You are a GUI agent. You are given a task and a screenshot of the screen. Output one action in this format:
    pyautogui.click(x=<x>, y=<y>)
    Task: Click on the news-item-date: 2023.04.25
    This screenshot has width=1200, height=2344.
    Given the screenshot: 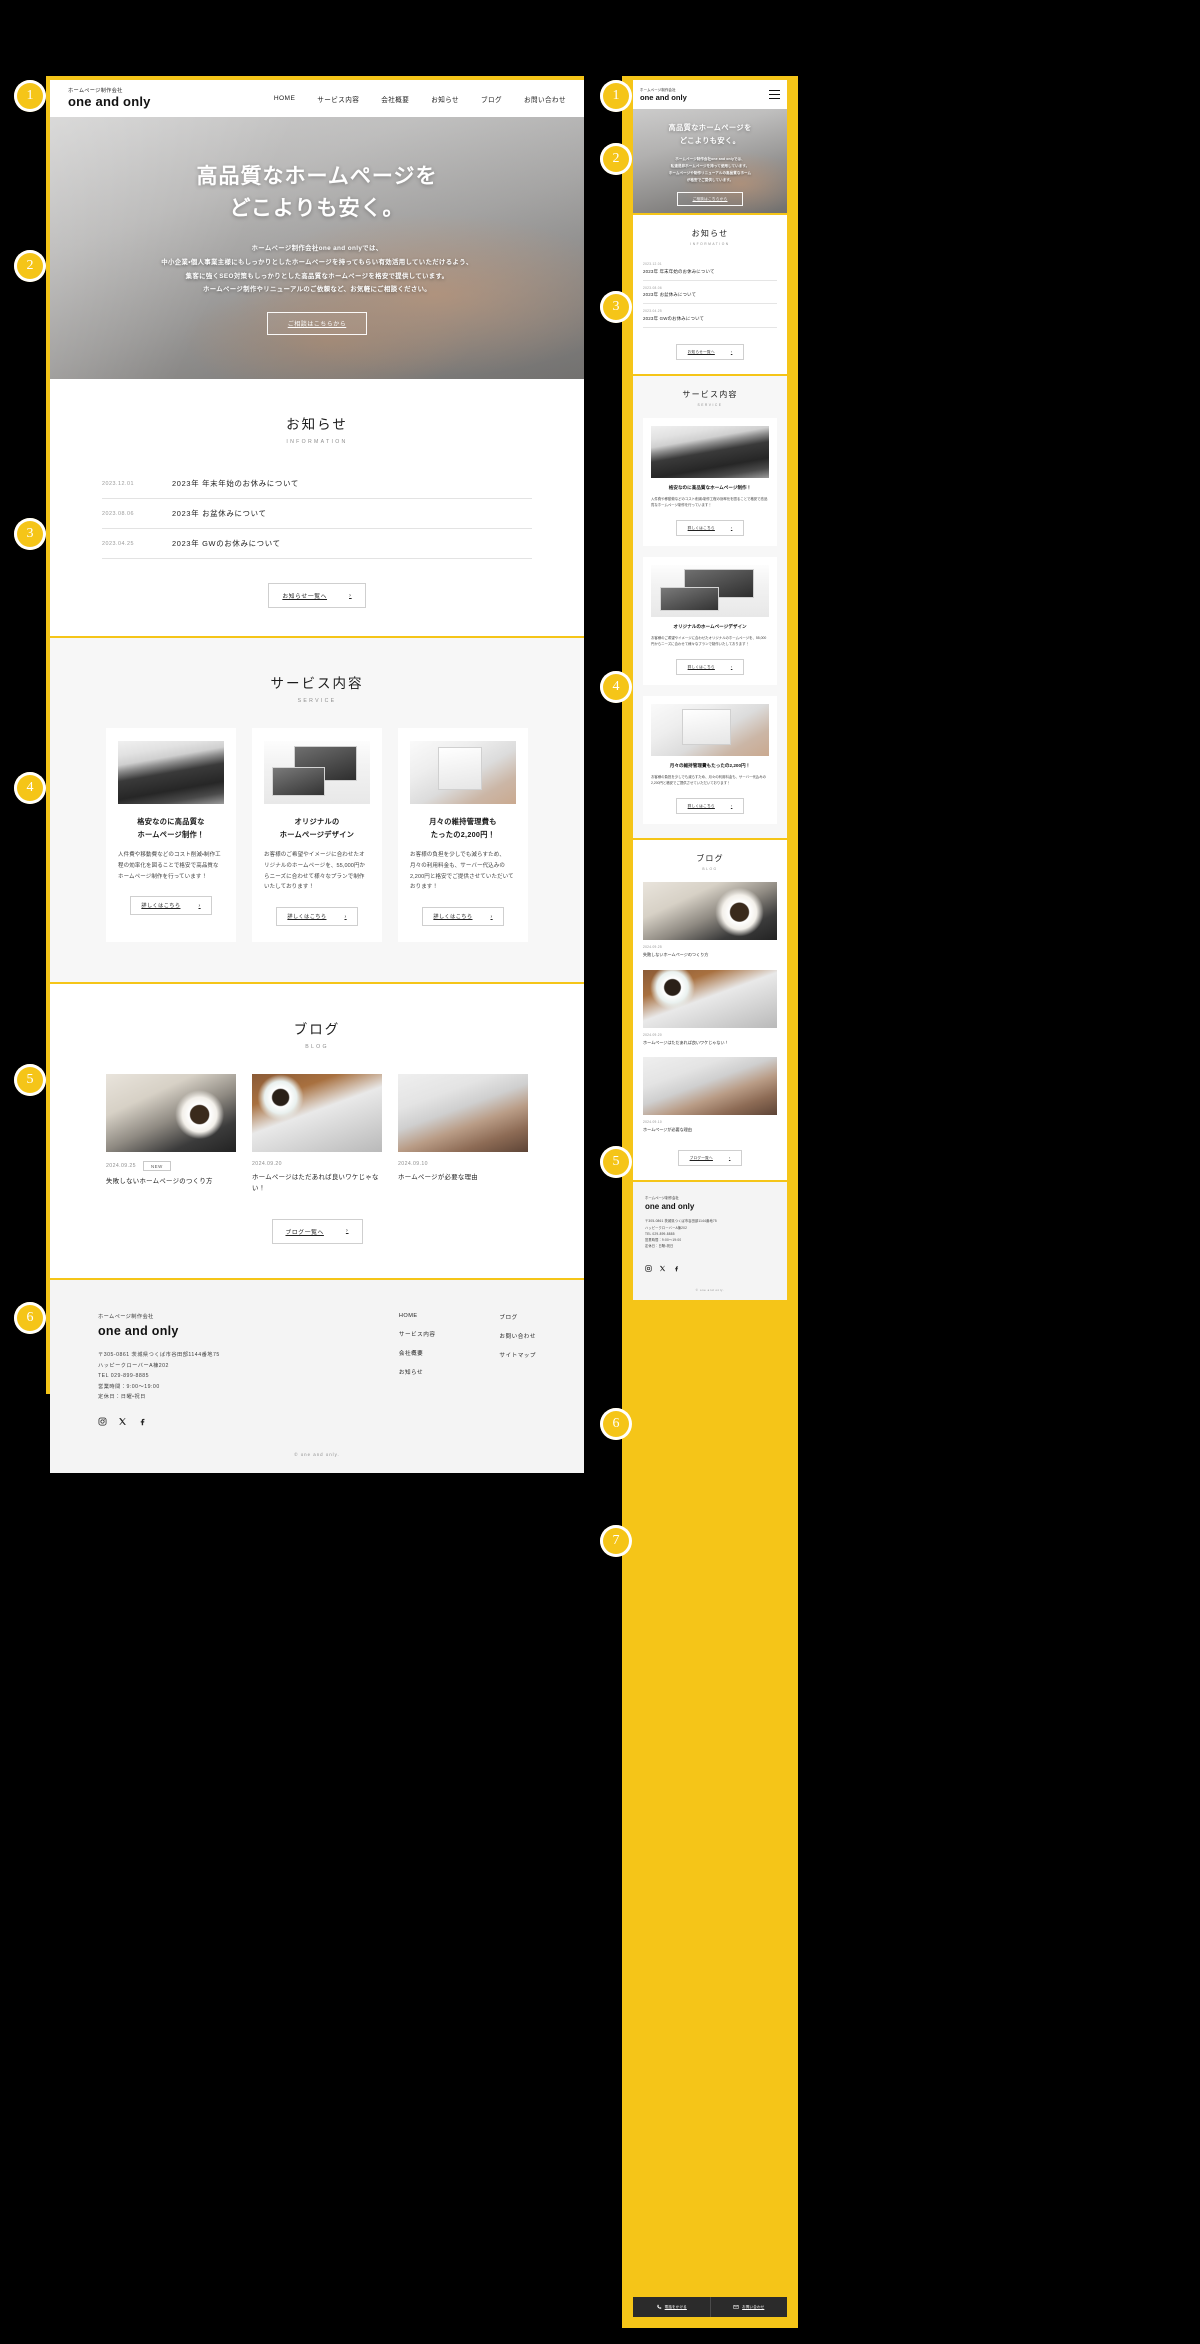 What is the action you would take?
    pyautogui.click(x=118, y=543)
    